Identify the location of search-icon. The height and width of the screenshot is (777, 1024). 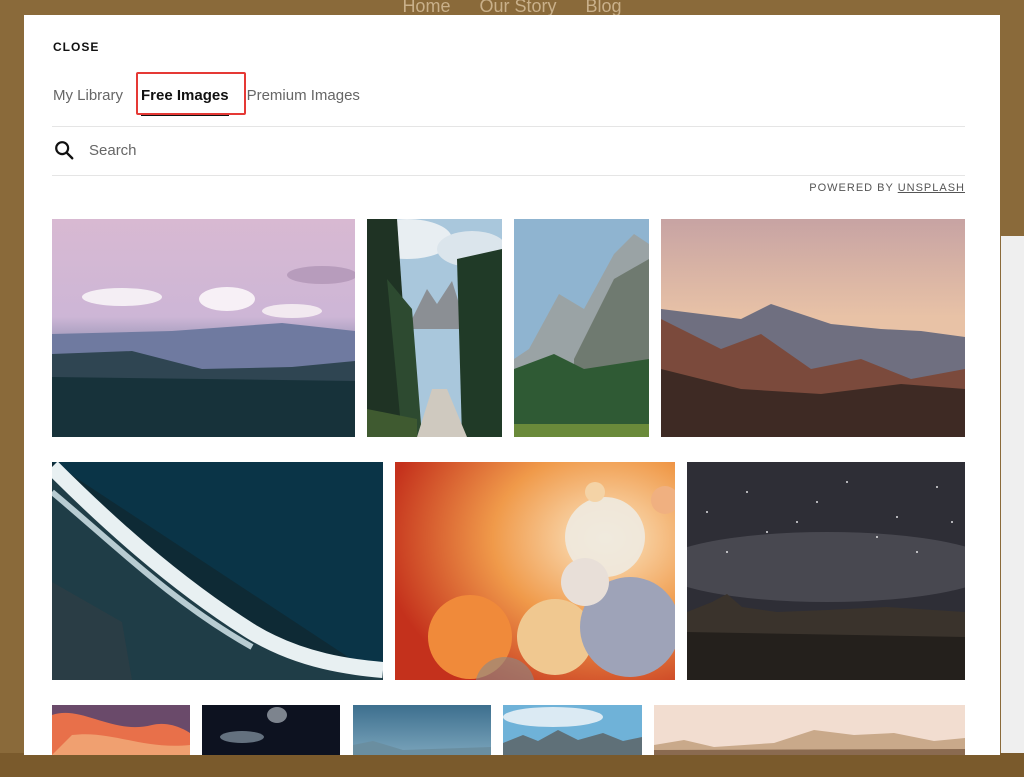
(64, 150).